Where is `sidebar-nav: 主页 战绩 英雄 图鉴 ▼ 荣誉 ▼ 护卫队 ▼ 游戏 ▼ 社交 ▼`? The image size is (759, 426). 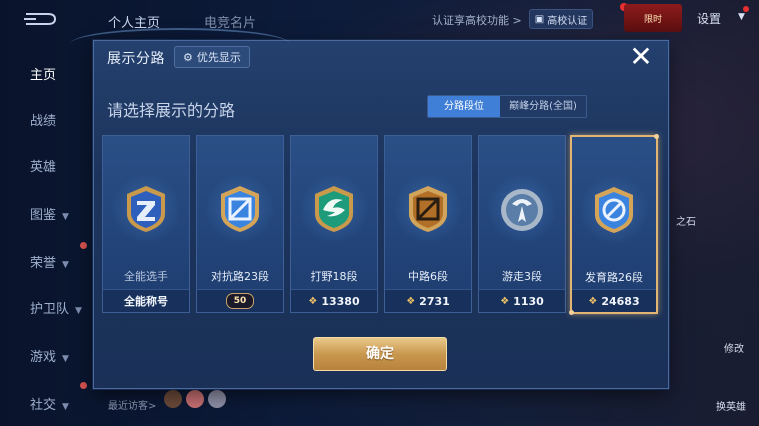 sidebar-nav: 主页 战绩 英雄 图鉴 ▼ 荣誉 ▼ 护卫队 ▼ 游戏 ▼ 社交 ▼ is located at coordinates (46, 231).